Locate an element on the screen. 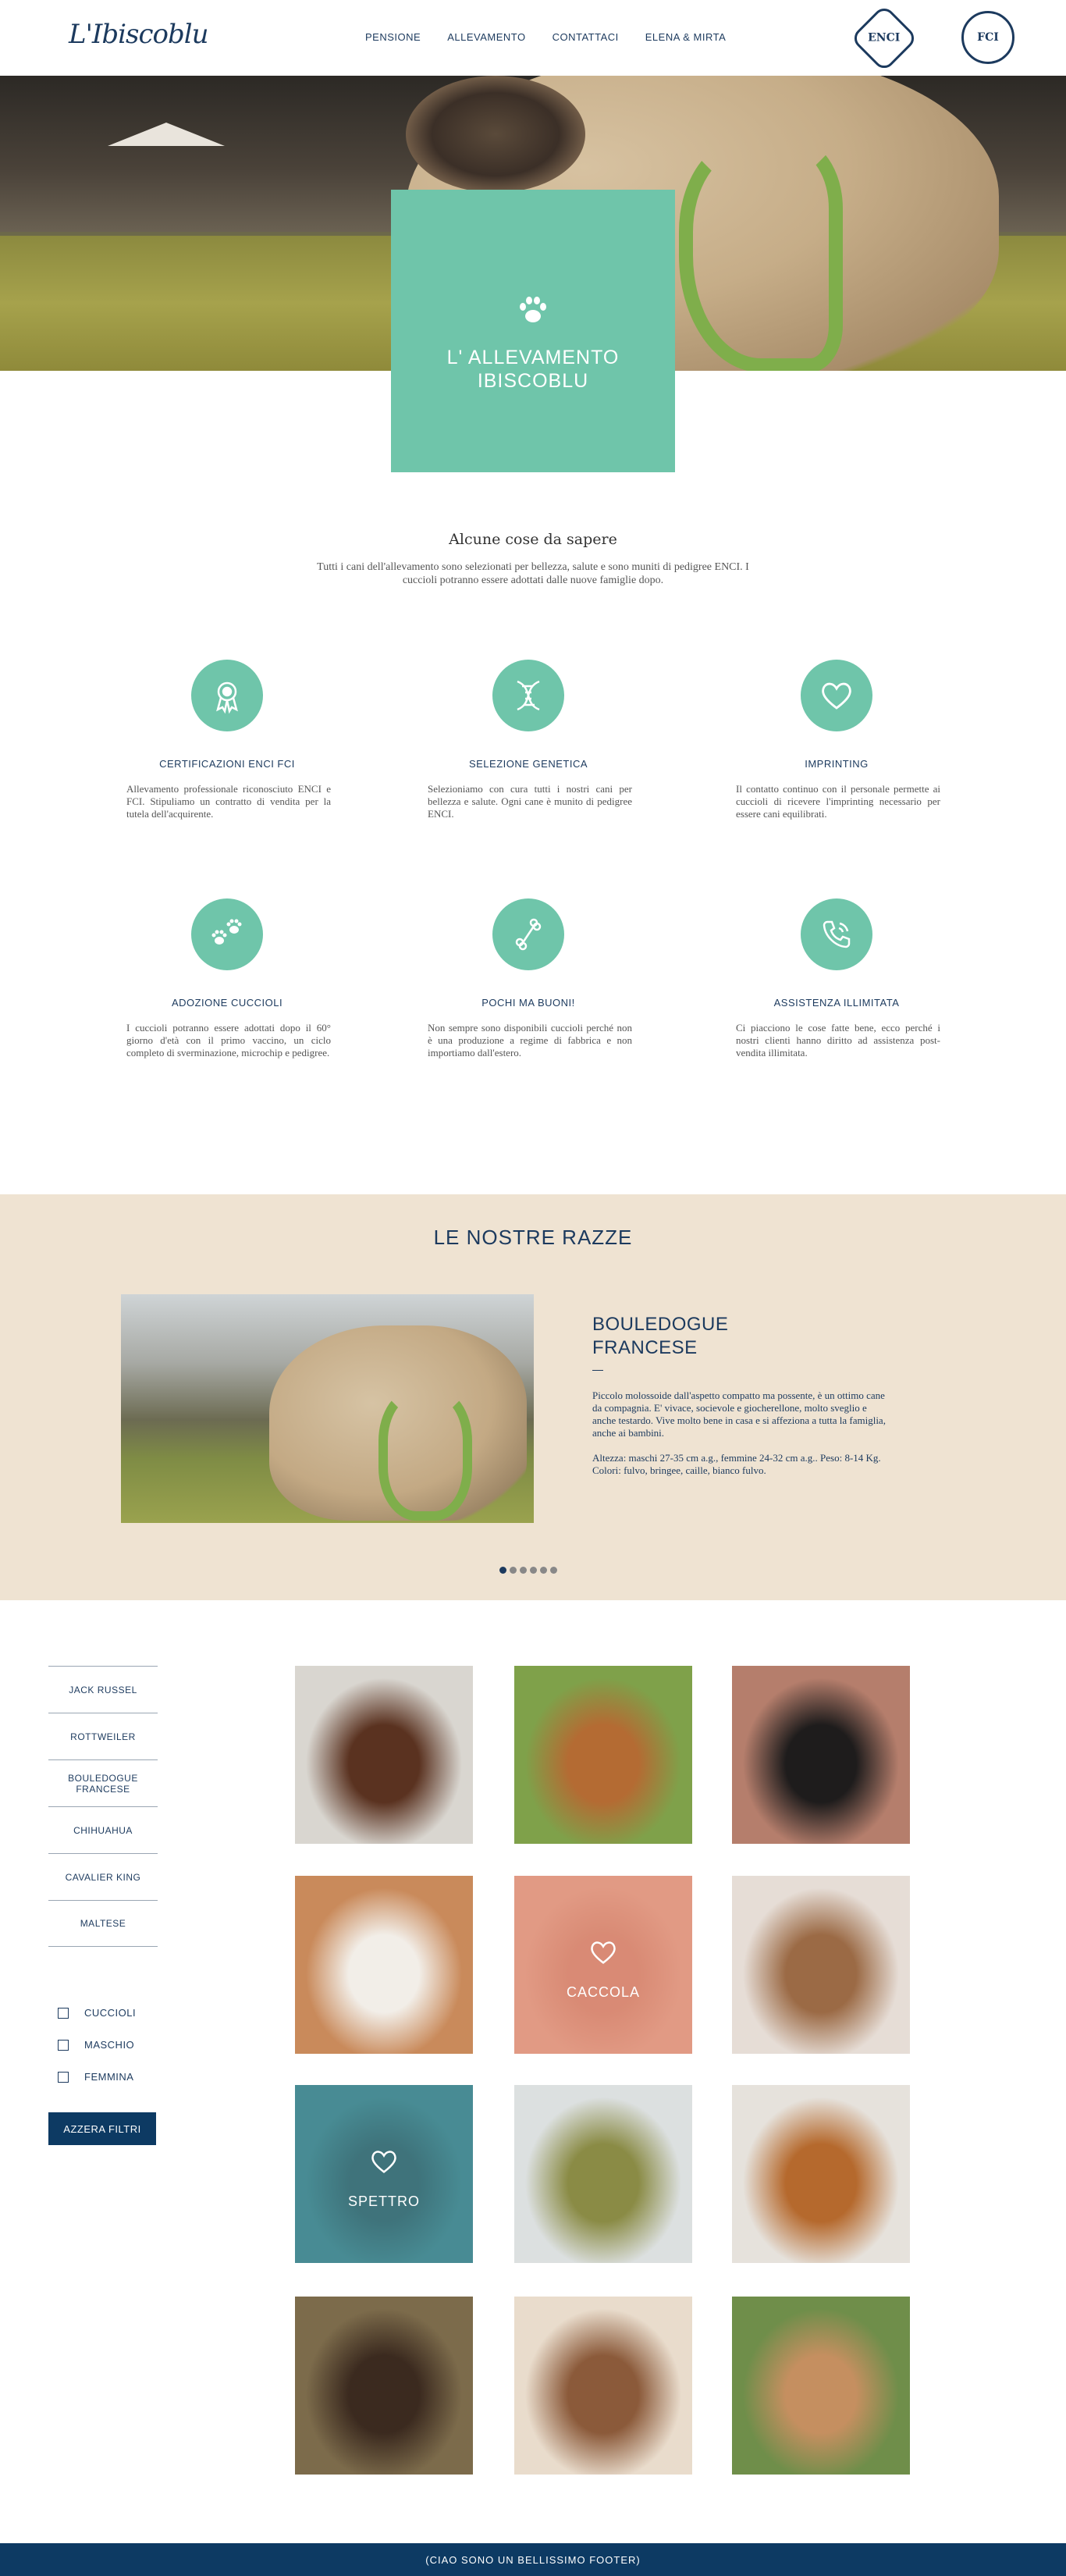 The width and height of the screenshot is (1066, 2576). fci-badge-label: FCI is located at coordinates (988, 37).